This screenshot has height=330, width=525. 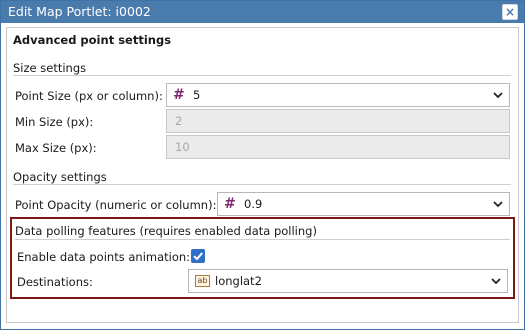 What do you see at coordinates (238, 281) in the screenshot?
I see `destinations-value: longlat2` at bounding box center [238, 281].